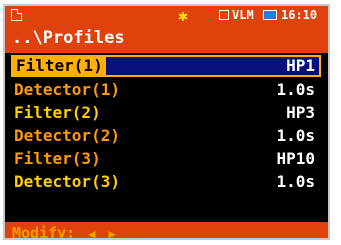 This screenshot has width=341, height=245. I want to click on menu-item-filter-3: Filter(3) HP10, so click(166, 159).